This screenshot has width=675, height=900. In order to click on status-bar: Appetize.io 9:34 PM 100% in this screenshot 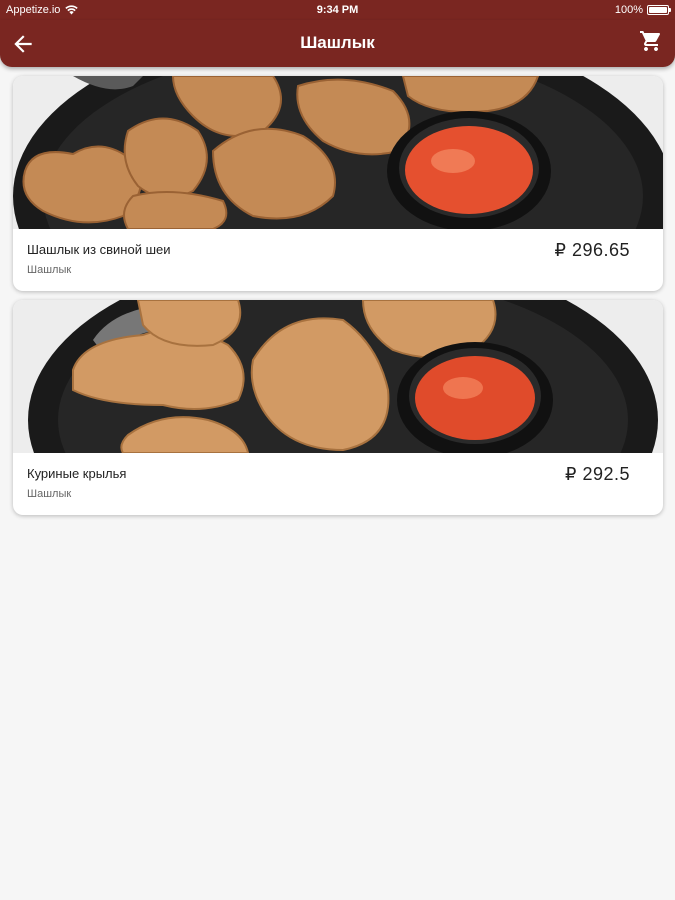, I will do `click(337, 10)`.